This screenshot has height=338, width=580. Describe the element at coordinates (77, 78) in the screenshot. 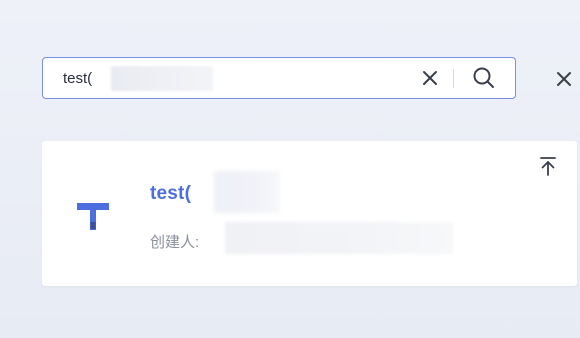

I see `search-input-value: test(` at that location.